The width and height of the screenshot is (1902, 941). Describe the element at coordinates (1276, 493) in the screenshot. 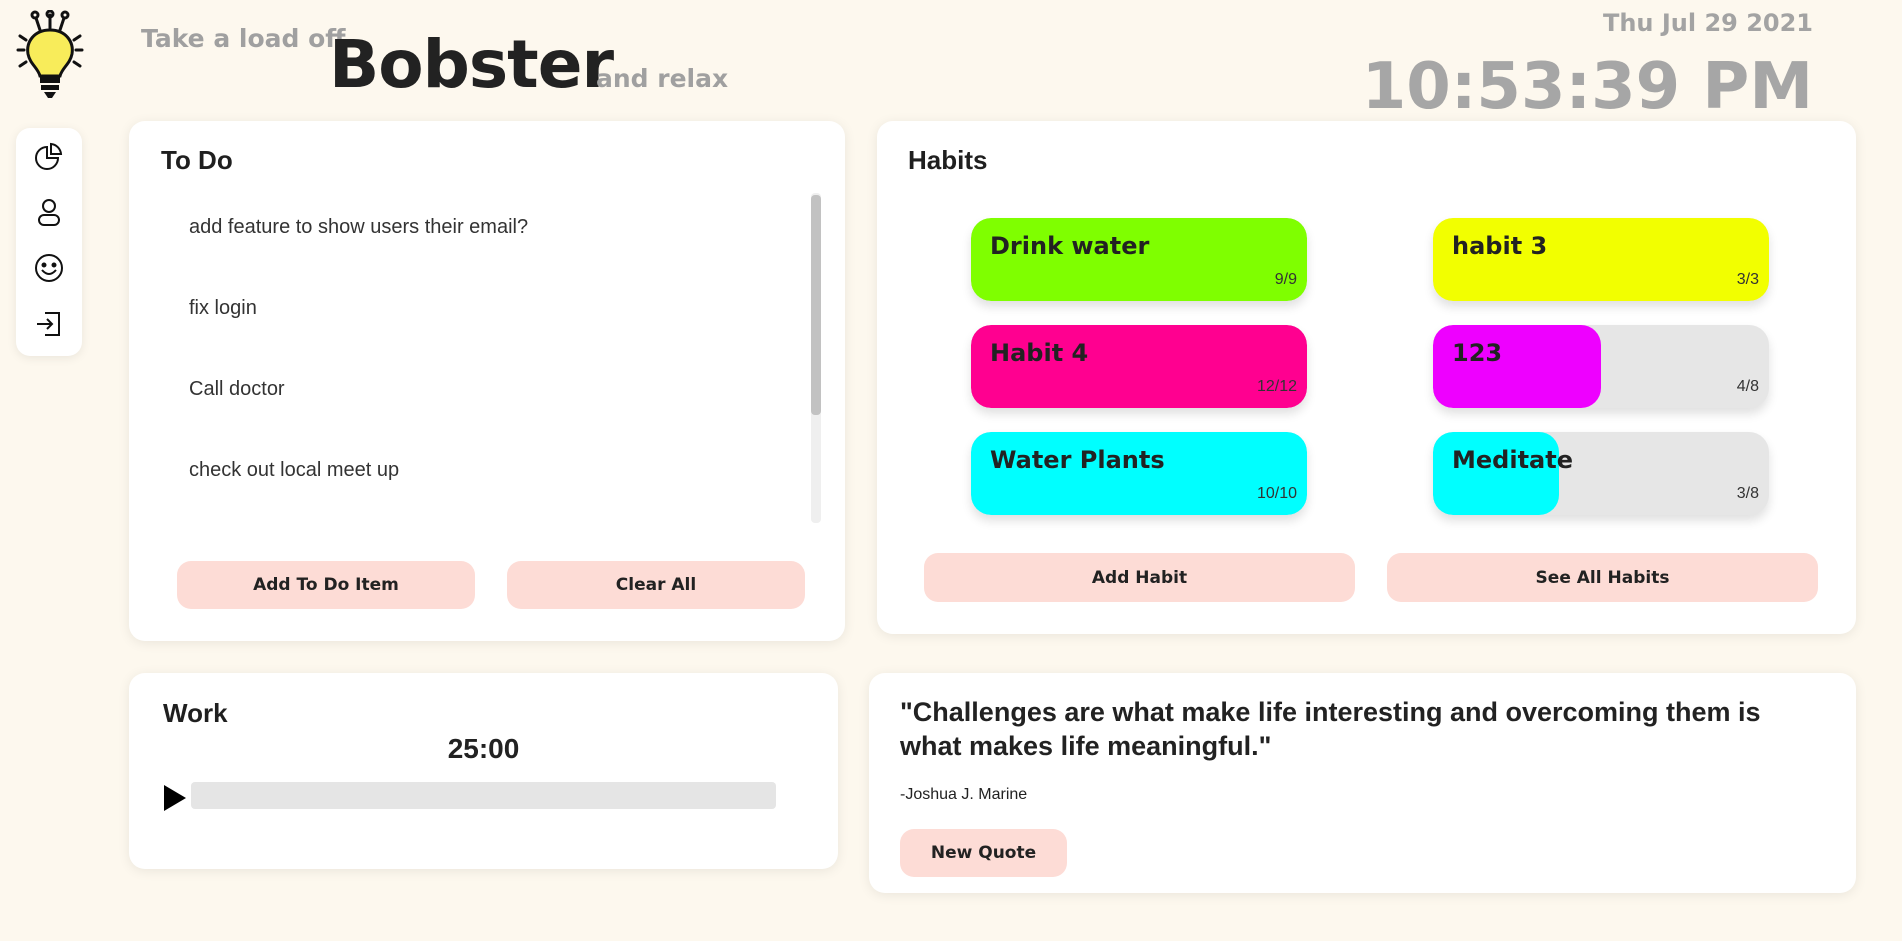

I see `habit-count: 10/10` at that location.